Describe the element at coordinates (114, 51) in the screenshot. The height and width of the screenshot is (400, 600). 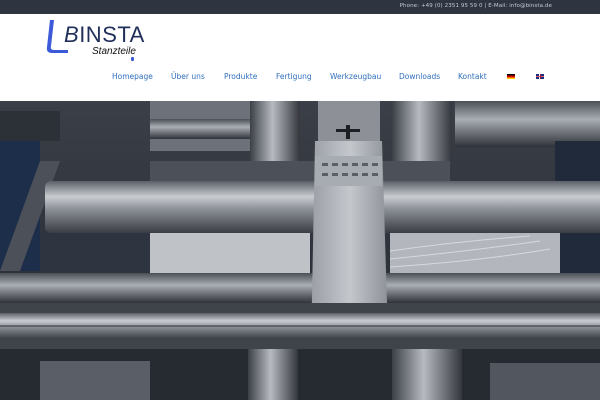
I see `logo-tagline: Stanzteile` at that location.